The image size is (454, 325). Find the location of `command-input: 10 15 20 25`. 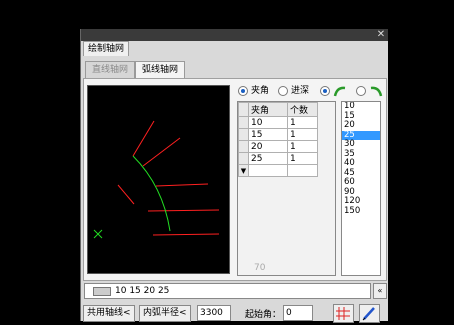

command-input: 10 15 20 25 is located at coordinates (227, 291).